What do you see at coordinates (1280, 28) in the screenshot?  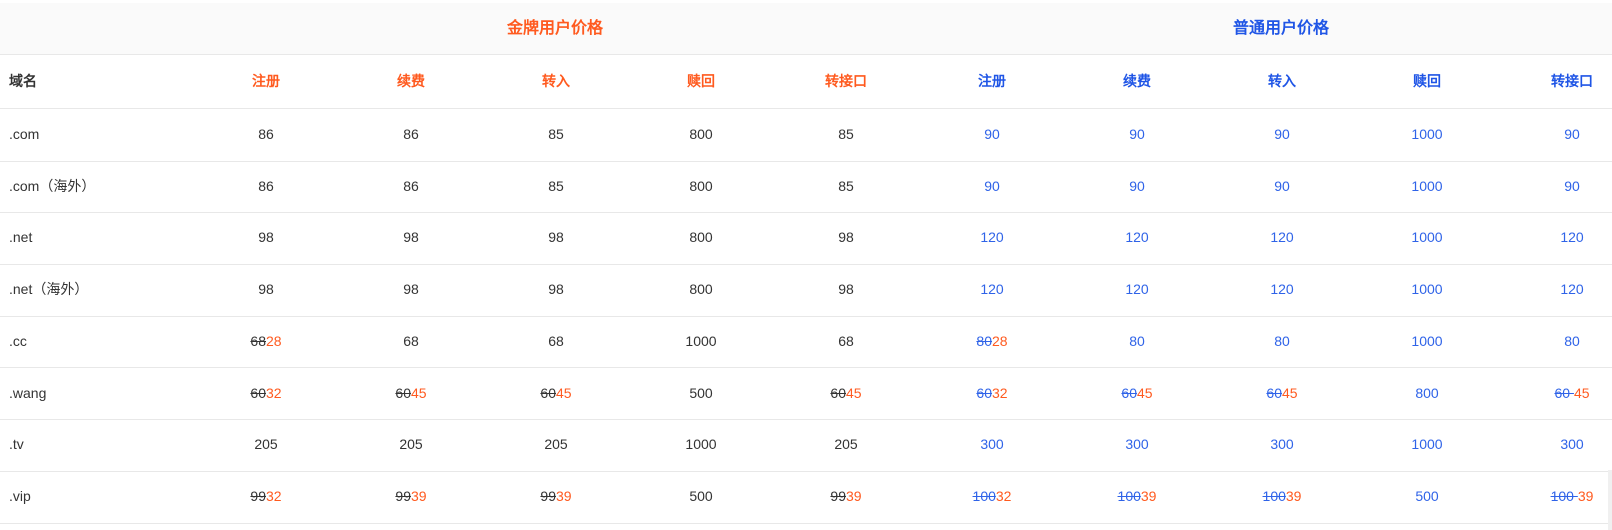 I see `normal-user-price-title: 普通用户价格` at bounding box center [1280, 28].